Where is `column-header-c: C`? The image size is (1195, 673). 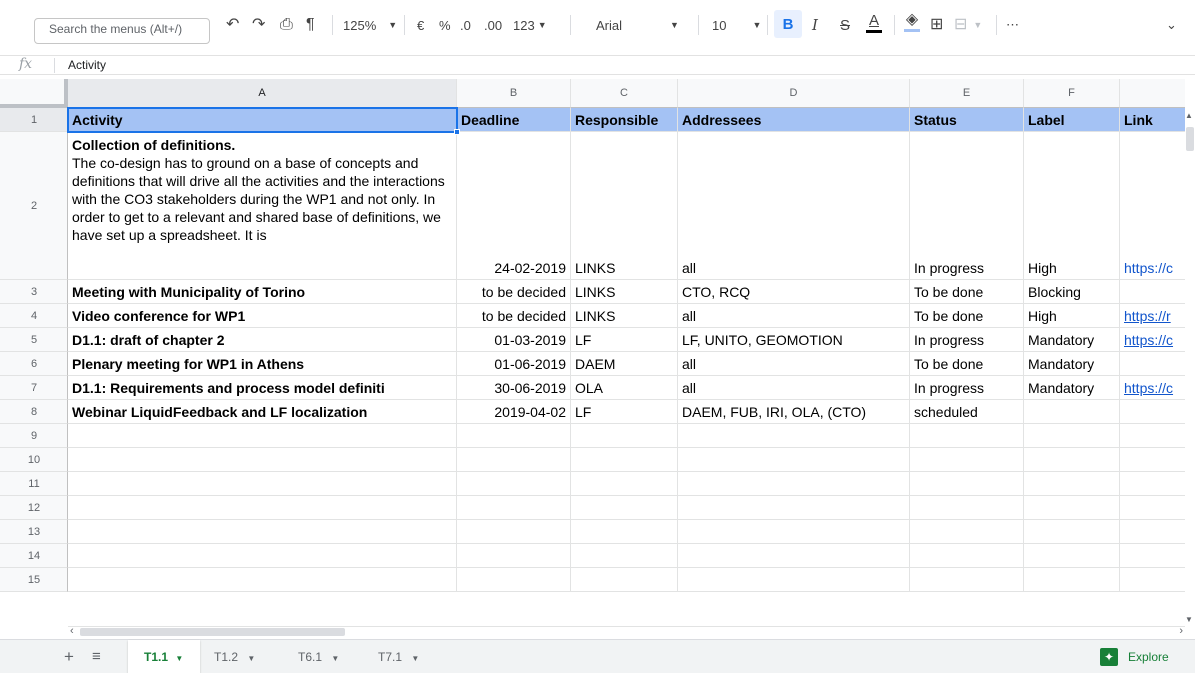 column-header-c: C is located at coordinates (624, 93).